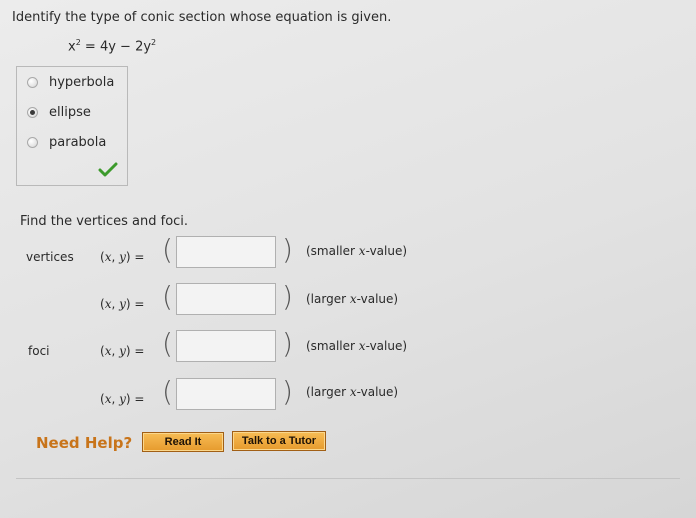 The image size is (696, 518). What do you see at coordinates (78, 142) in the screenshot?
I see `choice-label: parabola` at bounding box center [78, 142].